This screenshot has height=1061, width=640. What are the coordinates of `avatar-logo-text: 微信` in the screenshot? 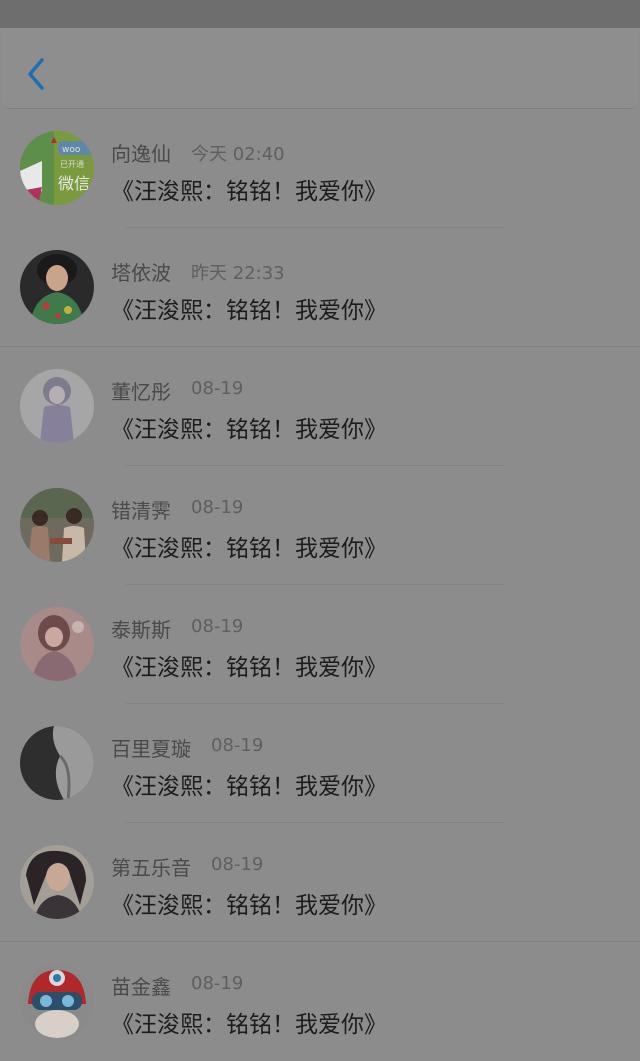 It's located at (74, 183).